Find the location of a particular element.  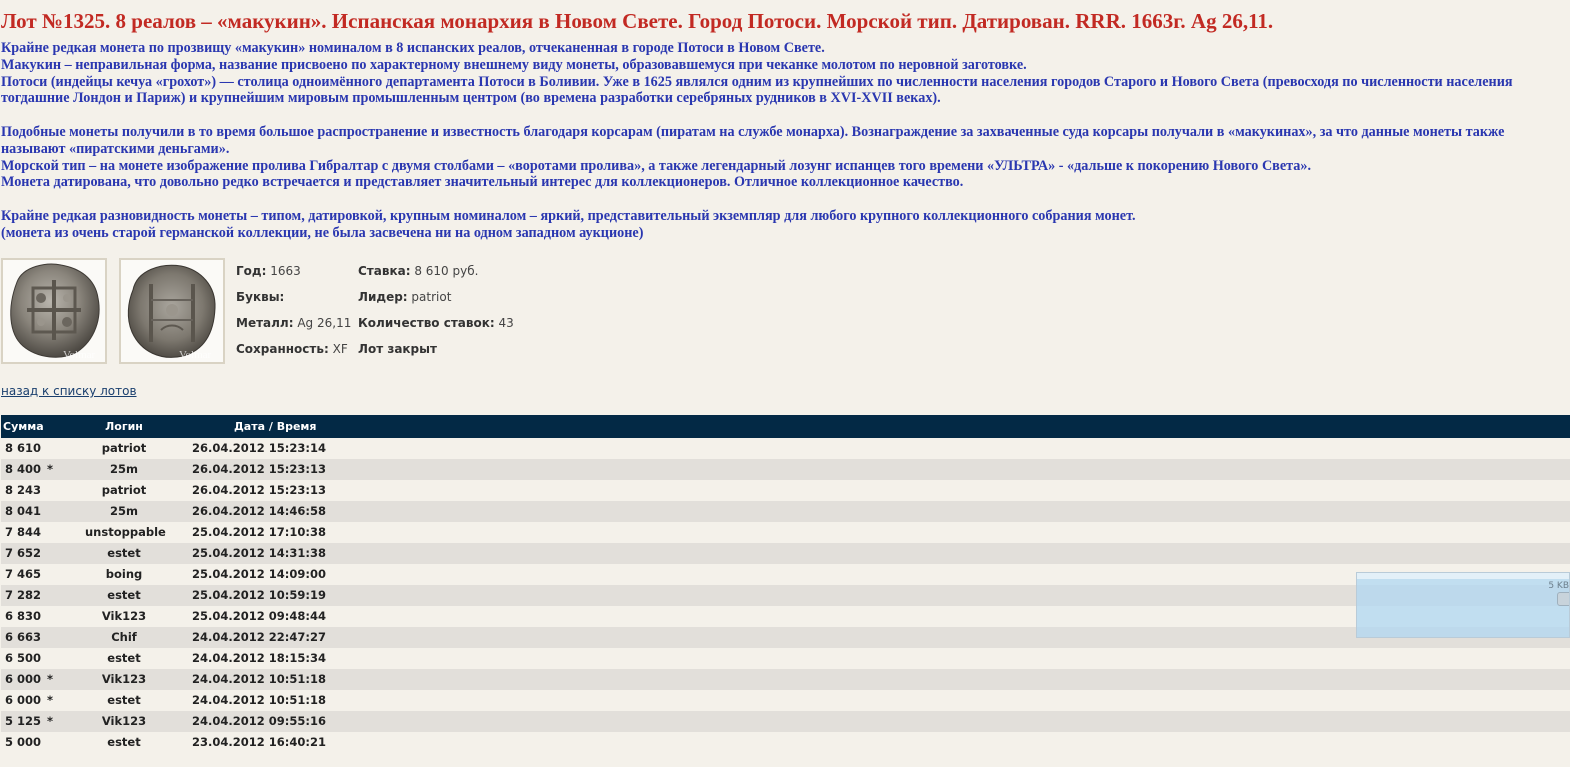

coin-reverse-image: Volmar is located at coordinates (171, 312).